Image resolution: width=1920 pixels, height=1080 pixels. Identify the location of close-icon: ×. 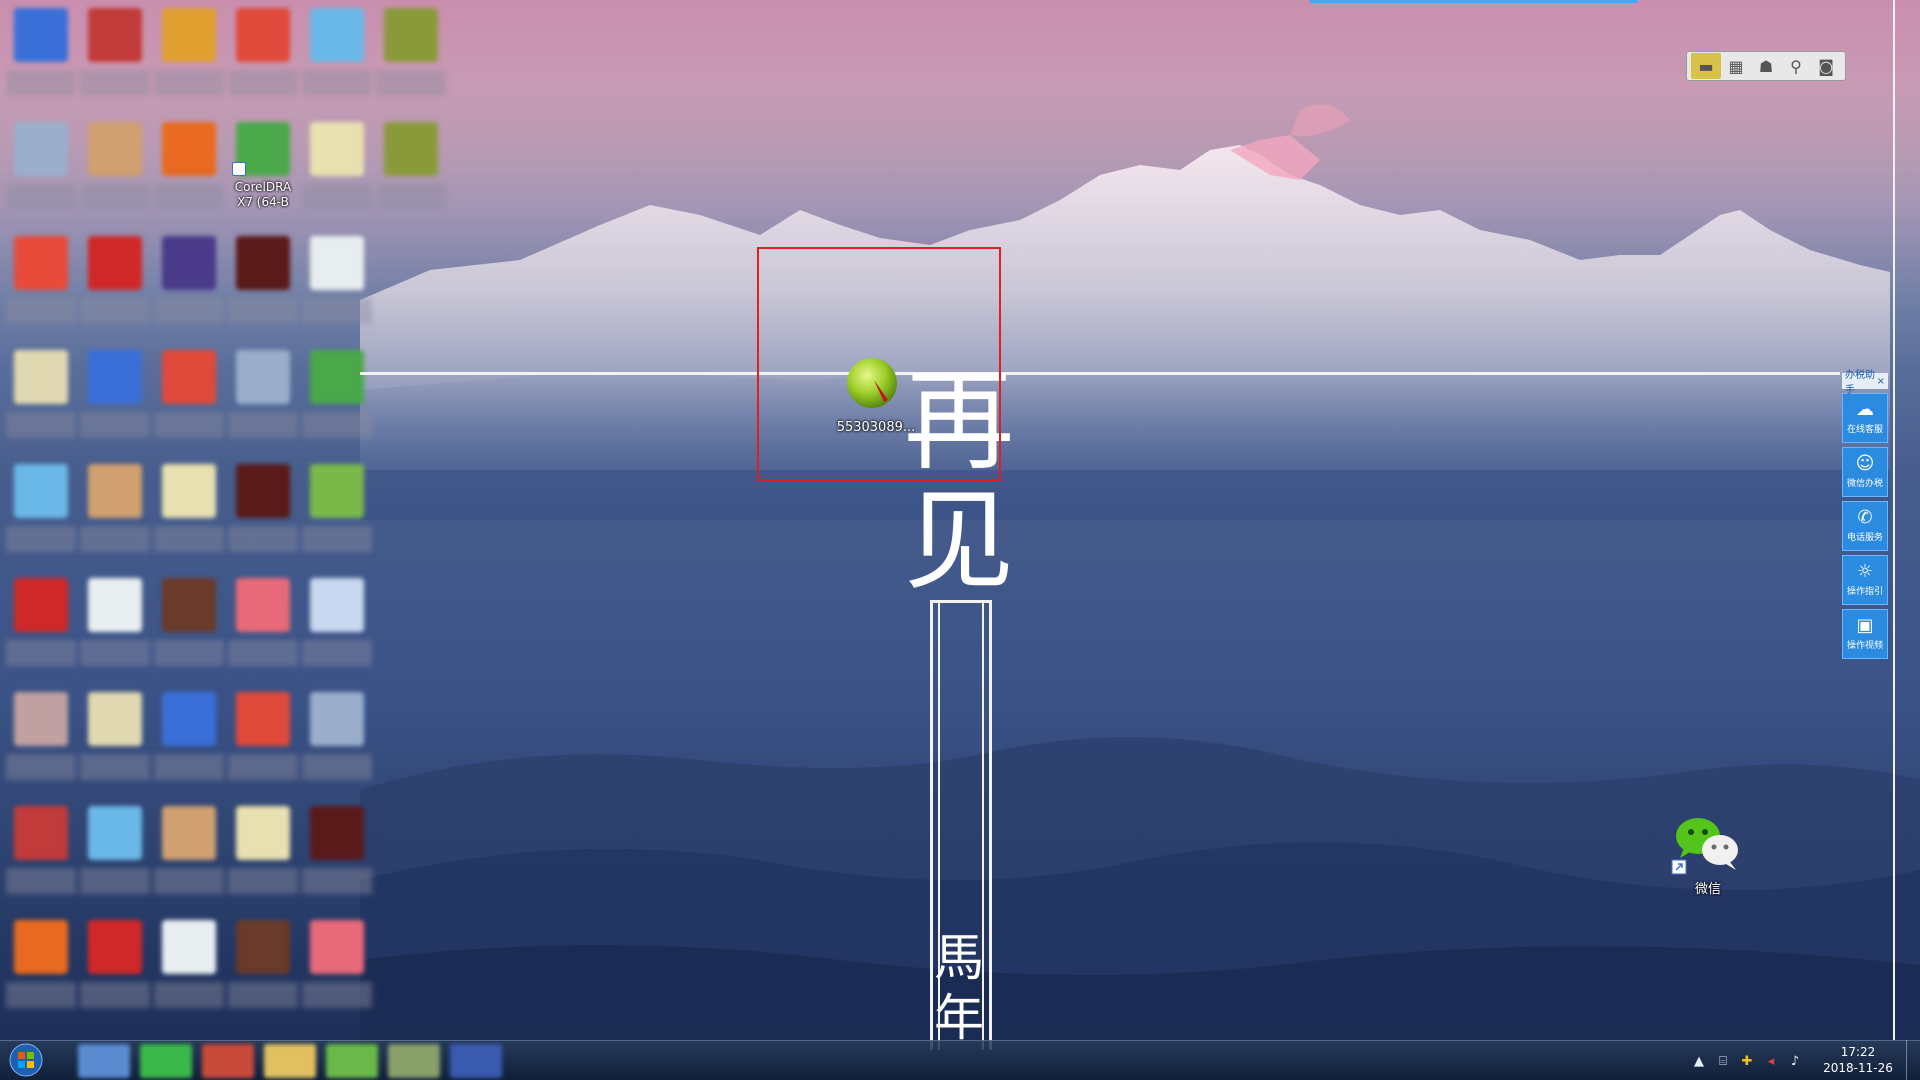
(1881, 381).